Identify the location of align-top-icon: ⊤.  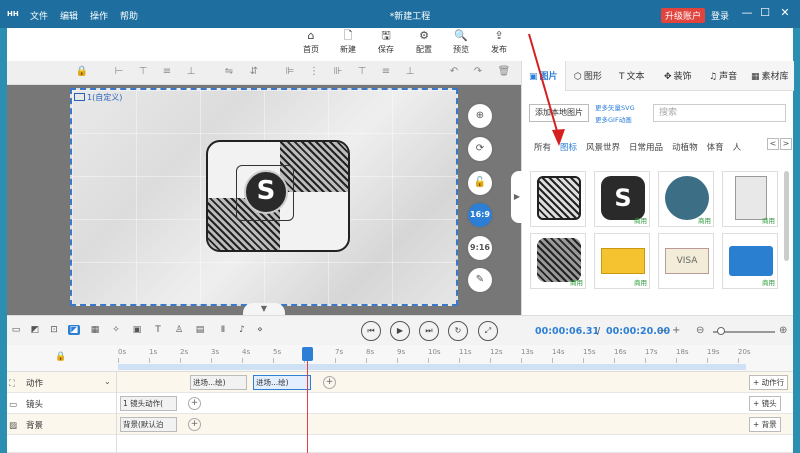
(143, 71).